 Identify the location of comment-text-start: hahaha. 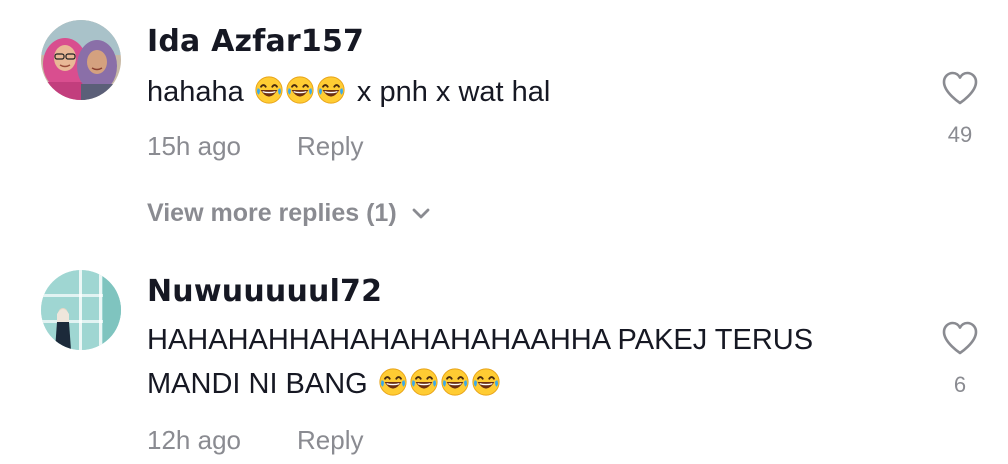
(195, 92).